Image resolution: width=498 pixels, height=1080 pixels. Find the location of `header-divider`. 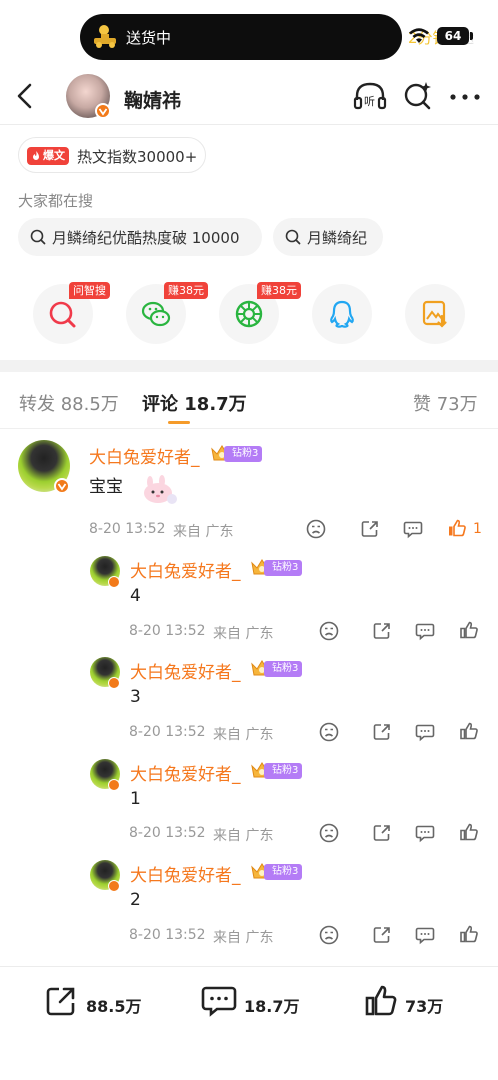

header-divider is located at coordinates (249, 124).